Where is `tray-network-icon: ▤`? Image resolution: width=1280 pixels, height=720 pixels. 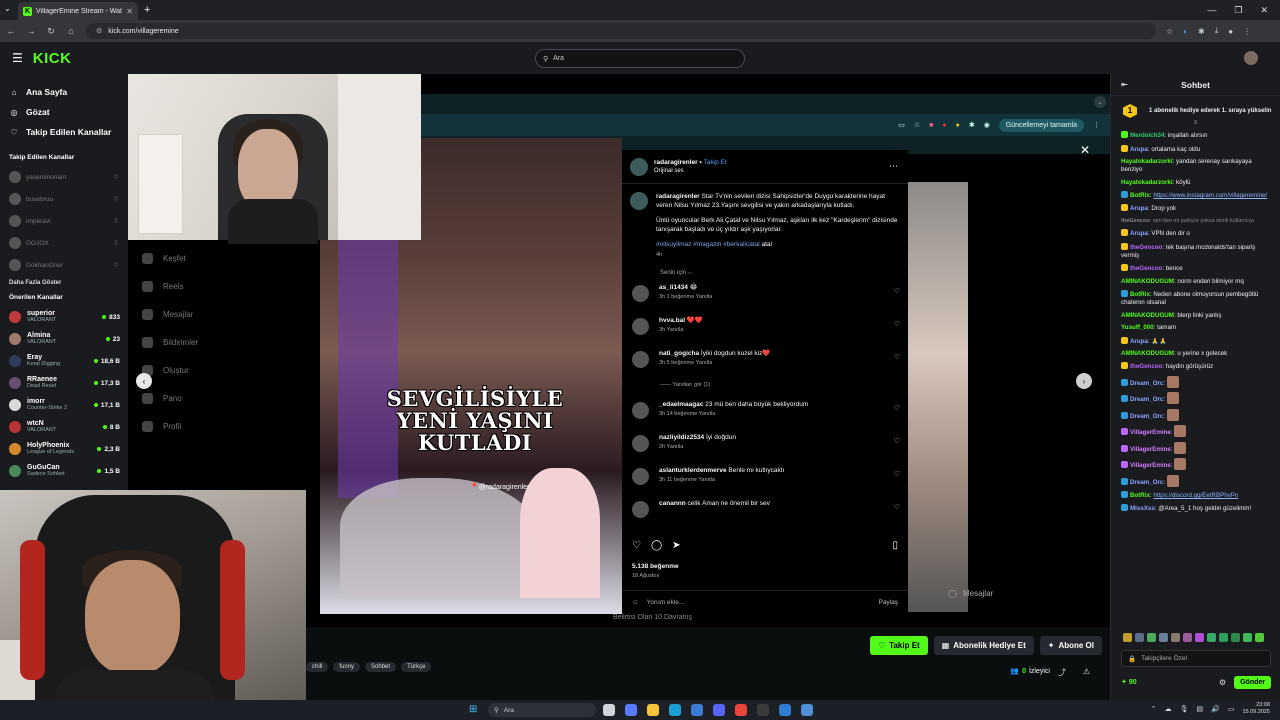 tray-network-icon: ▤ is located at coordinates (1200, 709).